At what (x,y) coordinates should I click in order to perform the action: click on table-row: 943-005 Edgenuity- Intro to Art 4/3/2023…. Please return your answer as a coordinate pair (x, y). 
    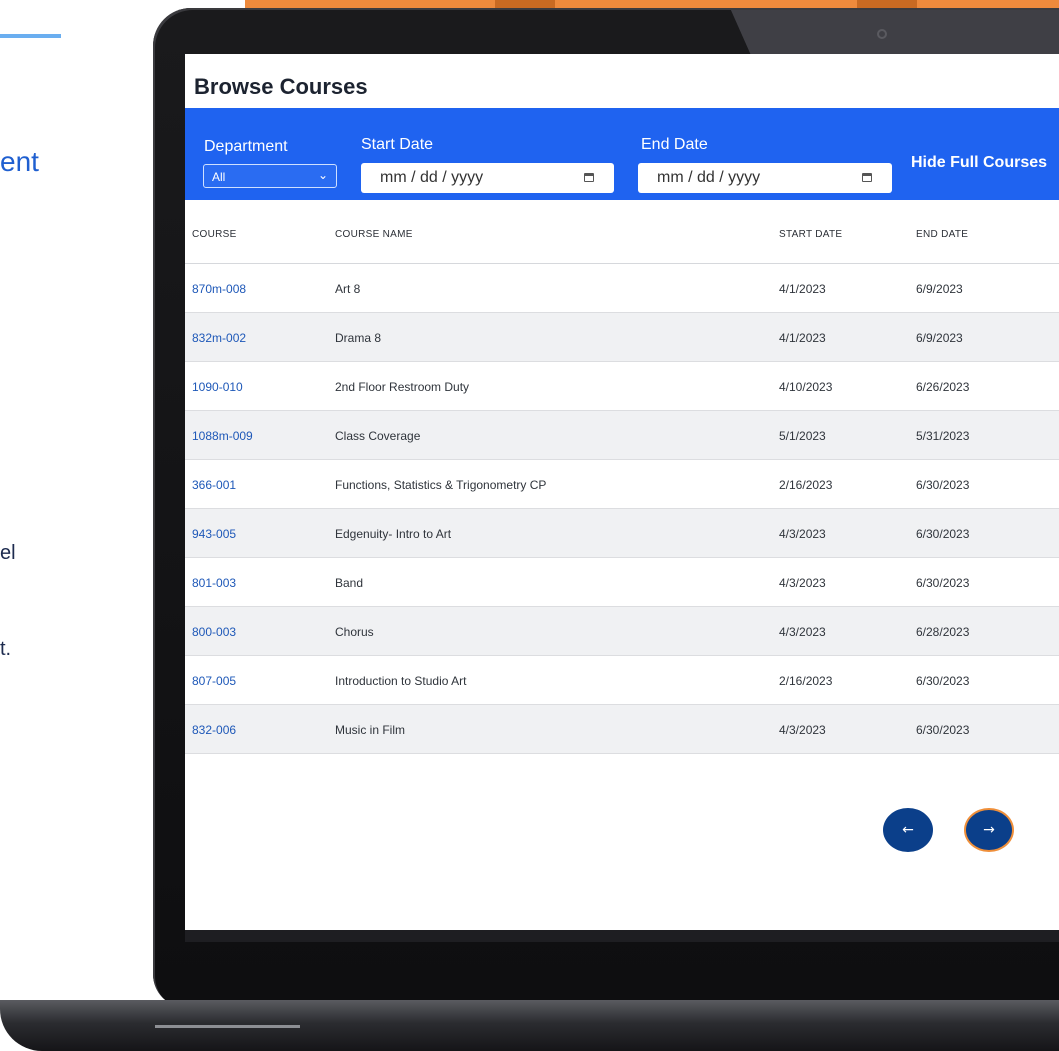
    Looking at the image, I should click on (622, 533).